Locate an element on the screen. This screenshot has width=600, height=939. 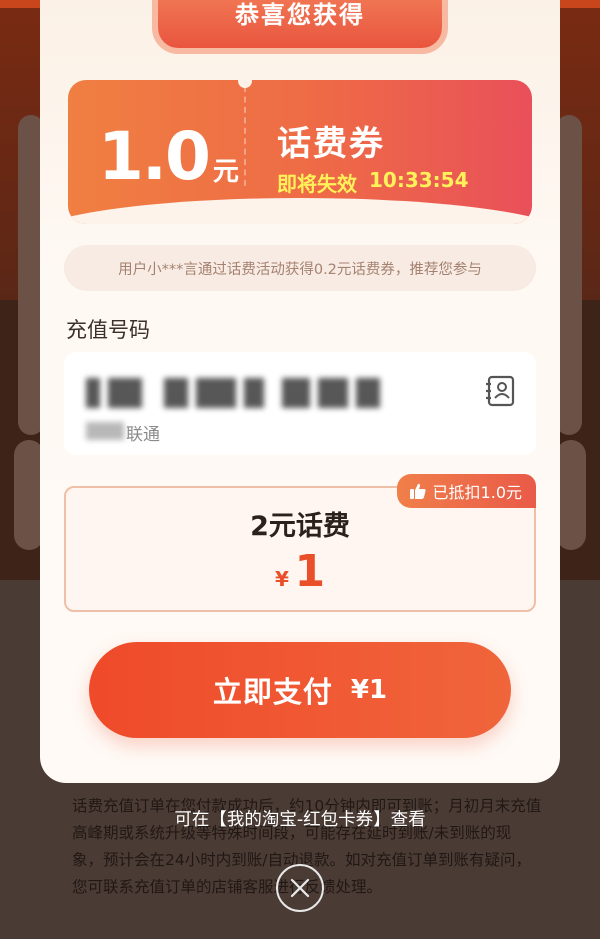
deduct-badge-text: 已抵扣1.0元 is located at coordinates (477, 492).